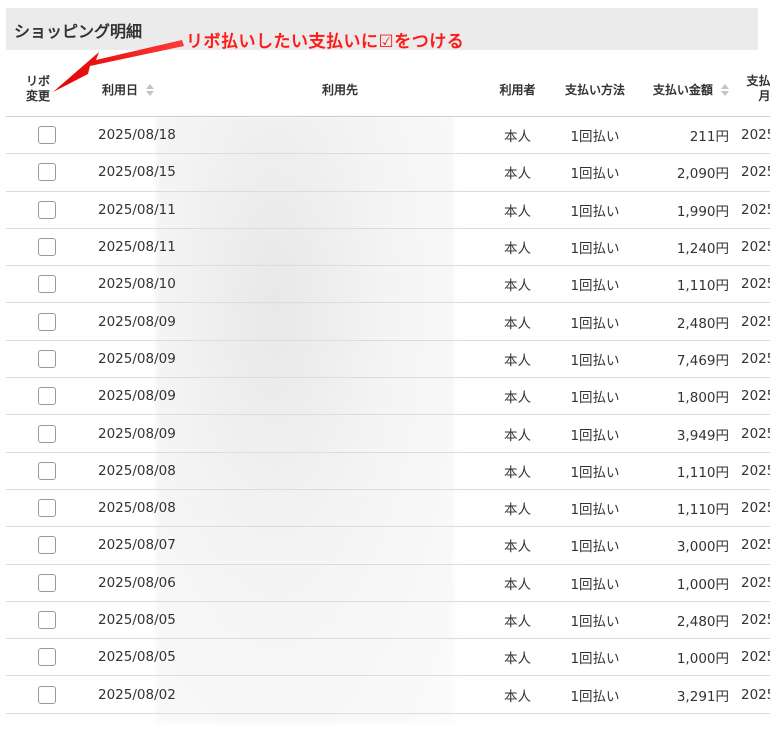 The width and height of the screenshot is (770, 729). I want to click on table-row: 2025/08/09 本人1回払い1,800円2025/09, so click(388, 396).